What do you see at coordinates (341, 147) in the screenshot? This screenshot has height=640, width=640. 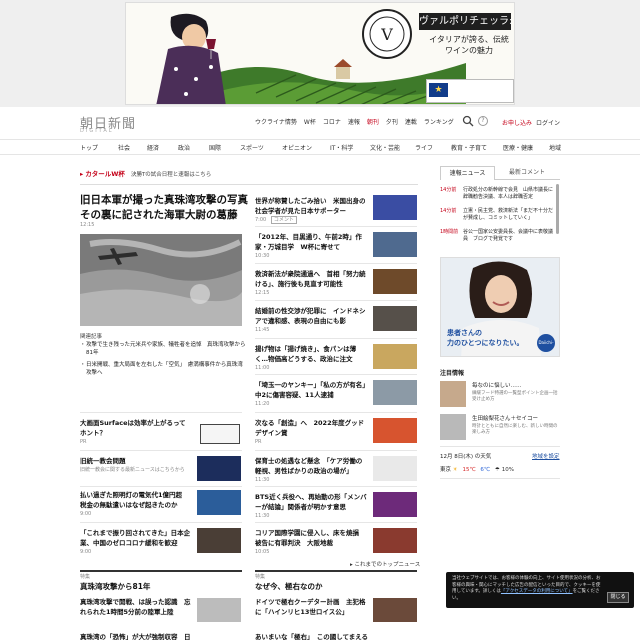 I see `cat-it-science: IT・科学` at bounding box center [341, 147].